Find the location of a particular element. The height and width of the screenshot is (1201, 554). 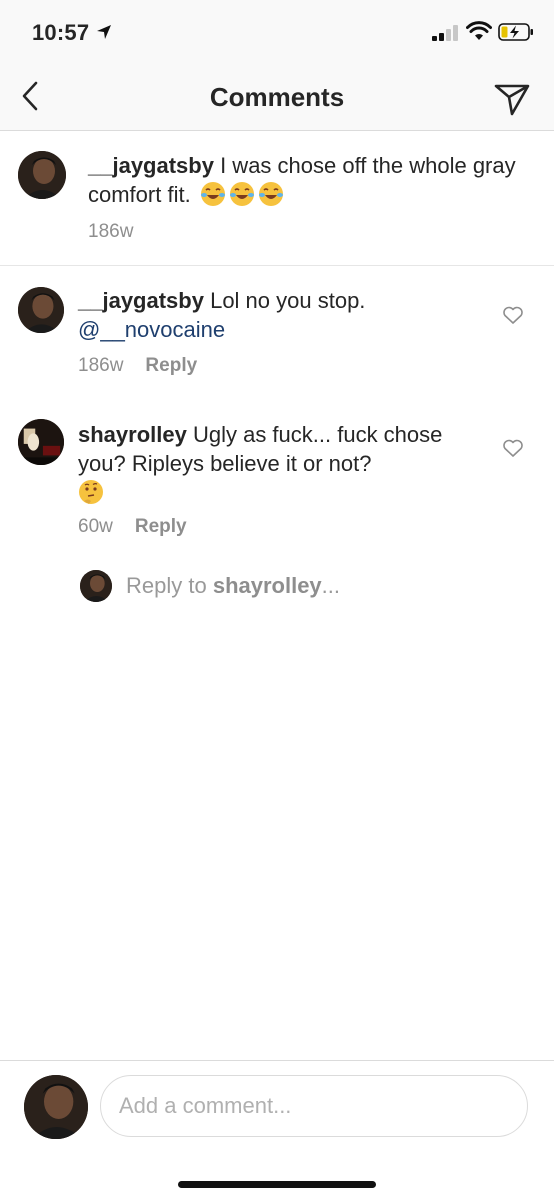

wifi-icon is located at coordinates (479, 30).